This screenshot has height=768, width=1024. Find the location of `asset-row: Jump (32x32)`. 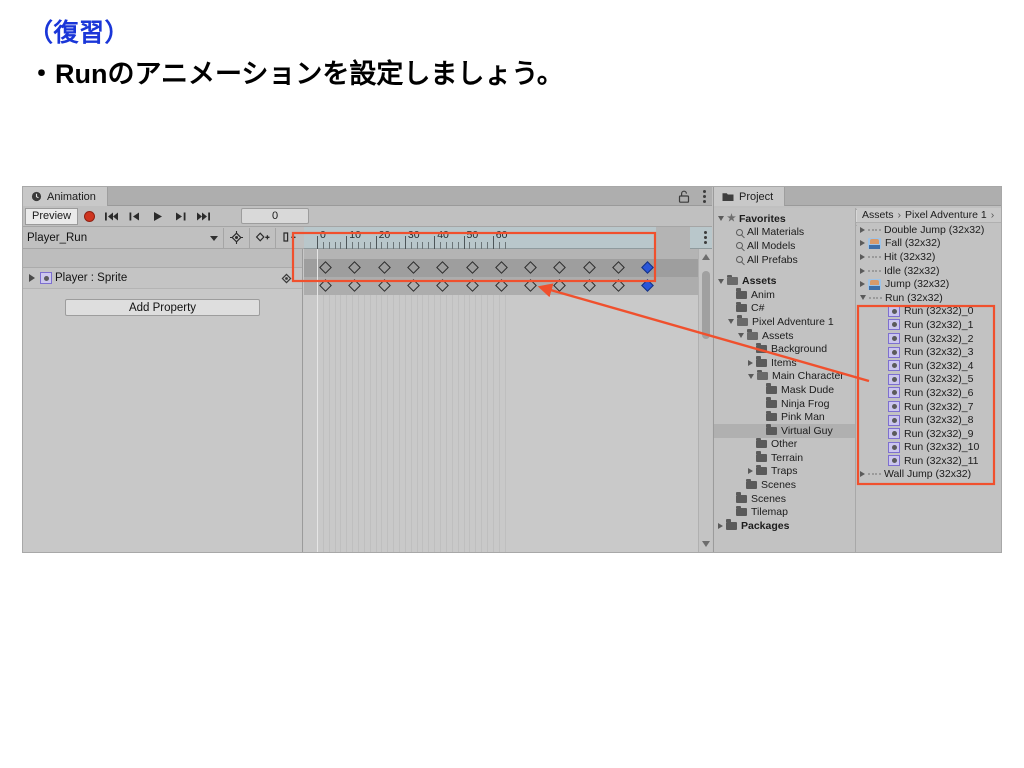

asset-row: Jump (32x32) is located at coordinates (929, 284).